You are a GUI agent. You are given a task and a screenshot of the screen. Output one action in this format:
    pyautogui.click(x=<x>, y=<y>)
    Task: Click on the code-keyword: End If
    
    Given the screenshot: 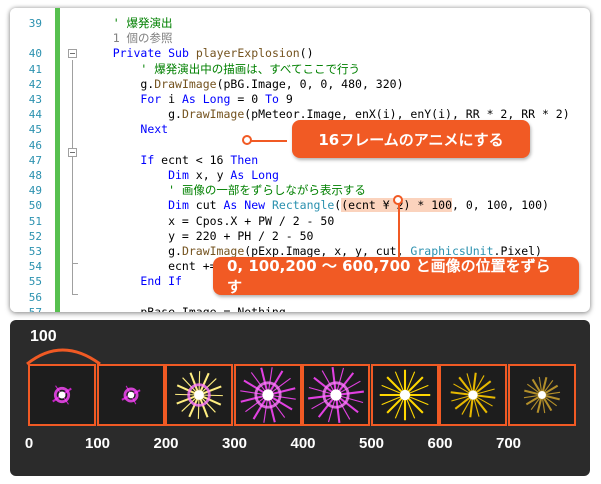 What is the action you would take?
    pyautogui.click(x=161, y=281)
    